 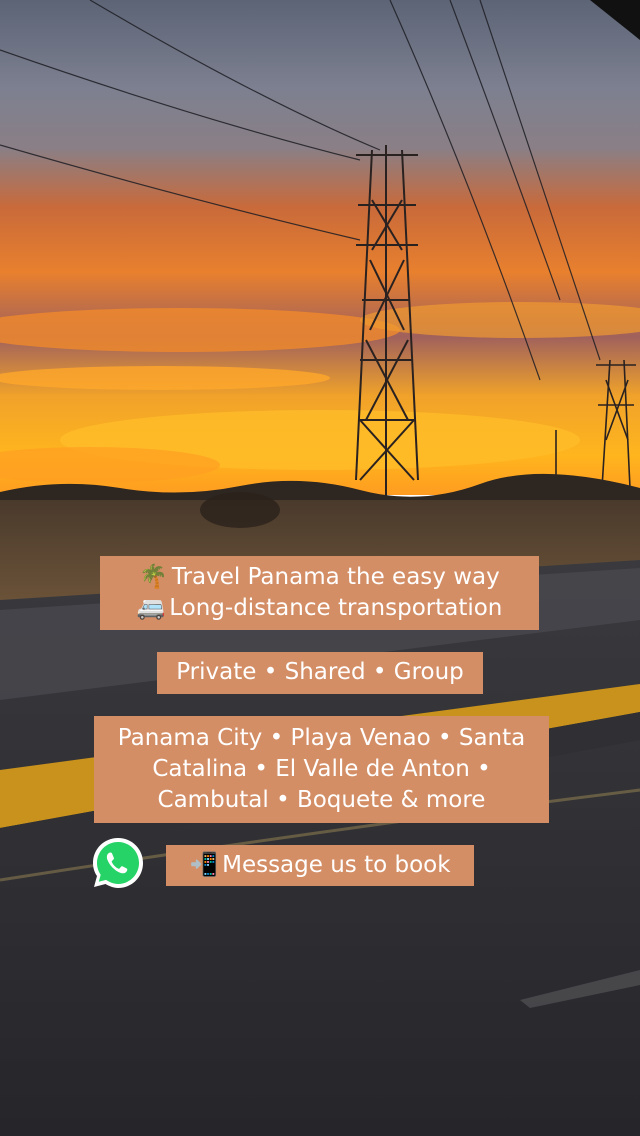 I want to click on mobile-phone-arrow-icon: 📲, so click(x=204, y=865).